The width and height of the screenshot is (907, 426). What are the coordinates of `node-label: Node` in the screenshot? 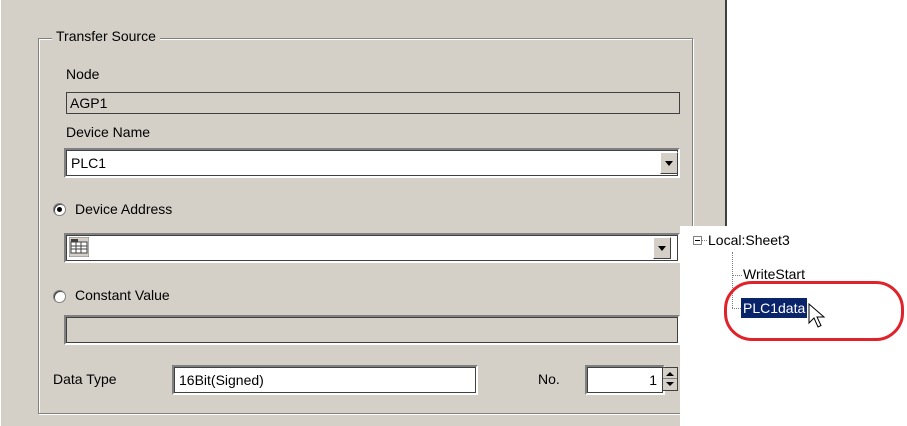 It's located at (83, 74).